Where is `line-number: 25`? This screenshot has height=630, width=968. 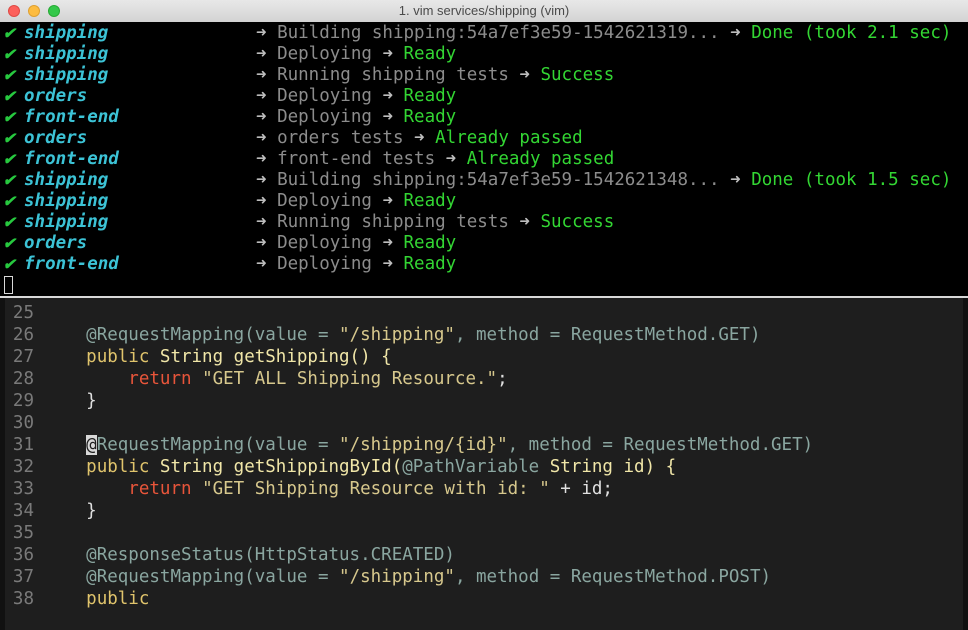 line-number: 25 is located at coordinates (23, 313).